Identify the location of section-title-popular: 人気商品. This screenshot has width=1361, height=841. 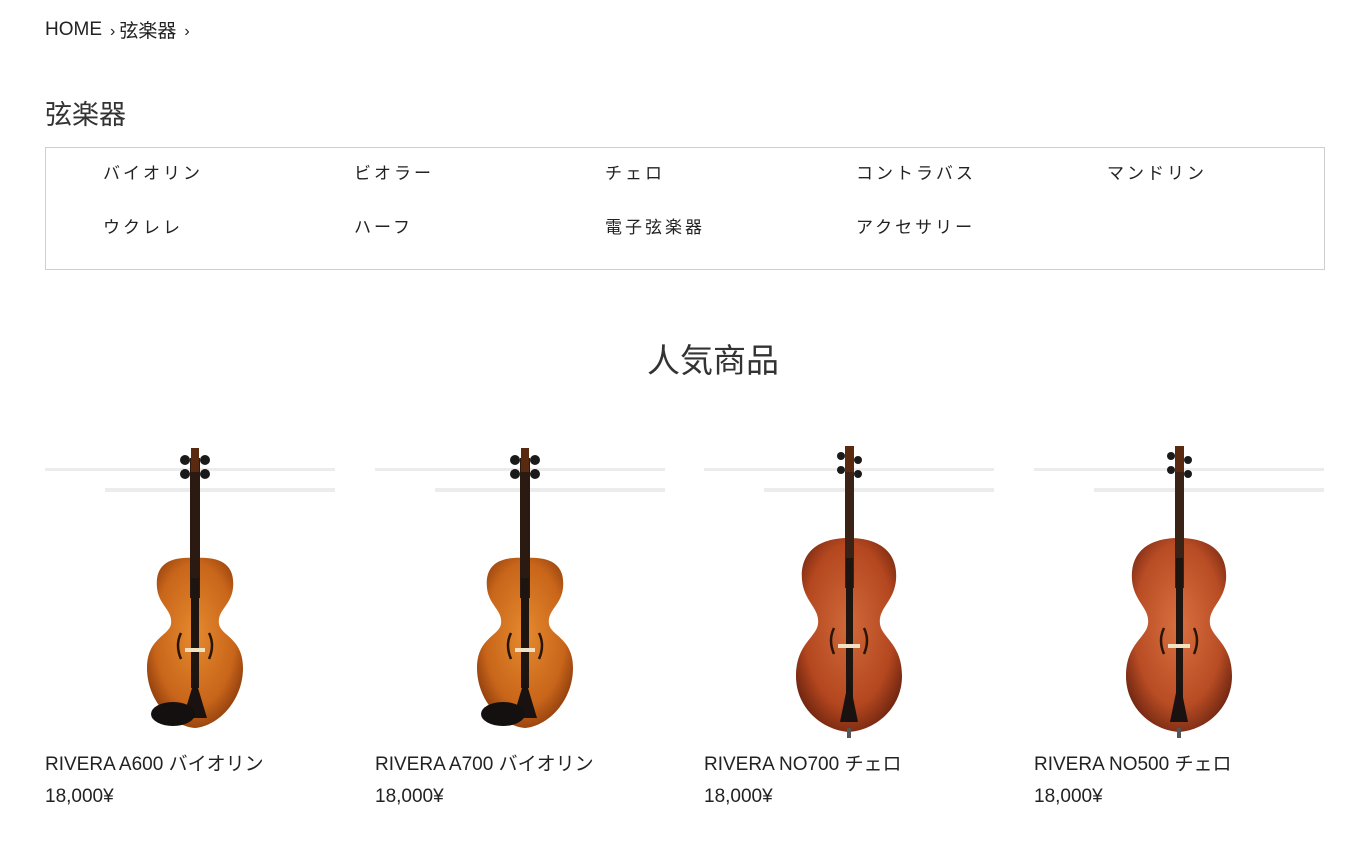
(713, 360).